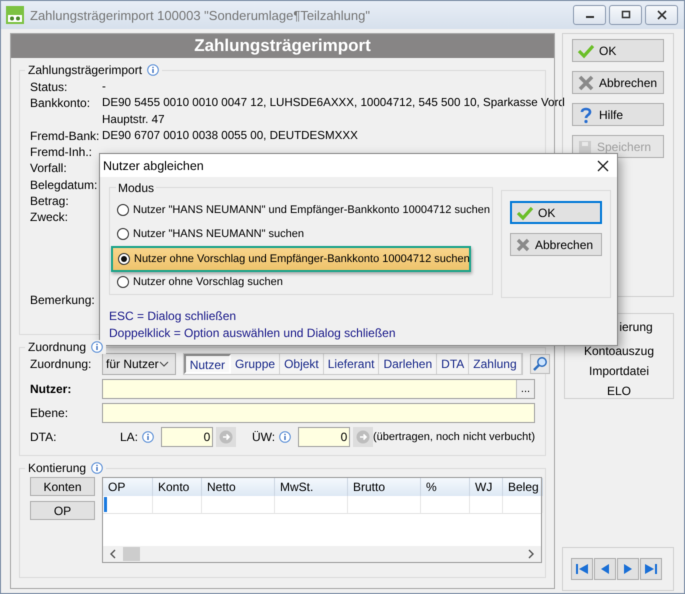 The width and height of the screenshot is (685, 594). Describe the element at coordinates (113, 554) in the screenshot. I see `scroll-left-icon` at that location.